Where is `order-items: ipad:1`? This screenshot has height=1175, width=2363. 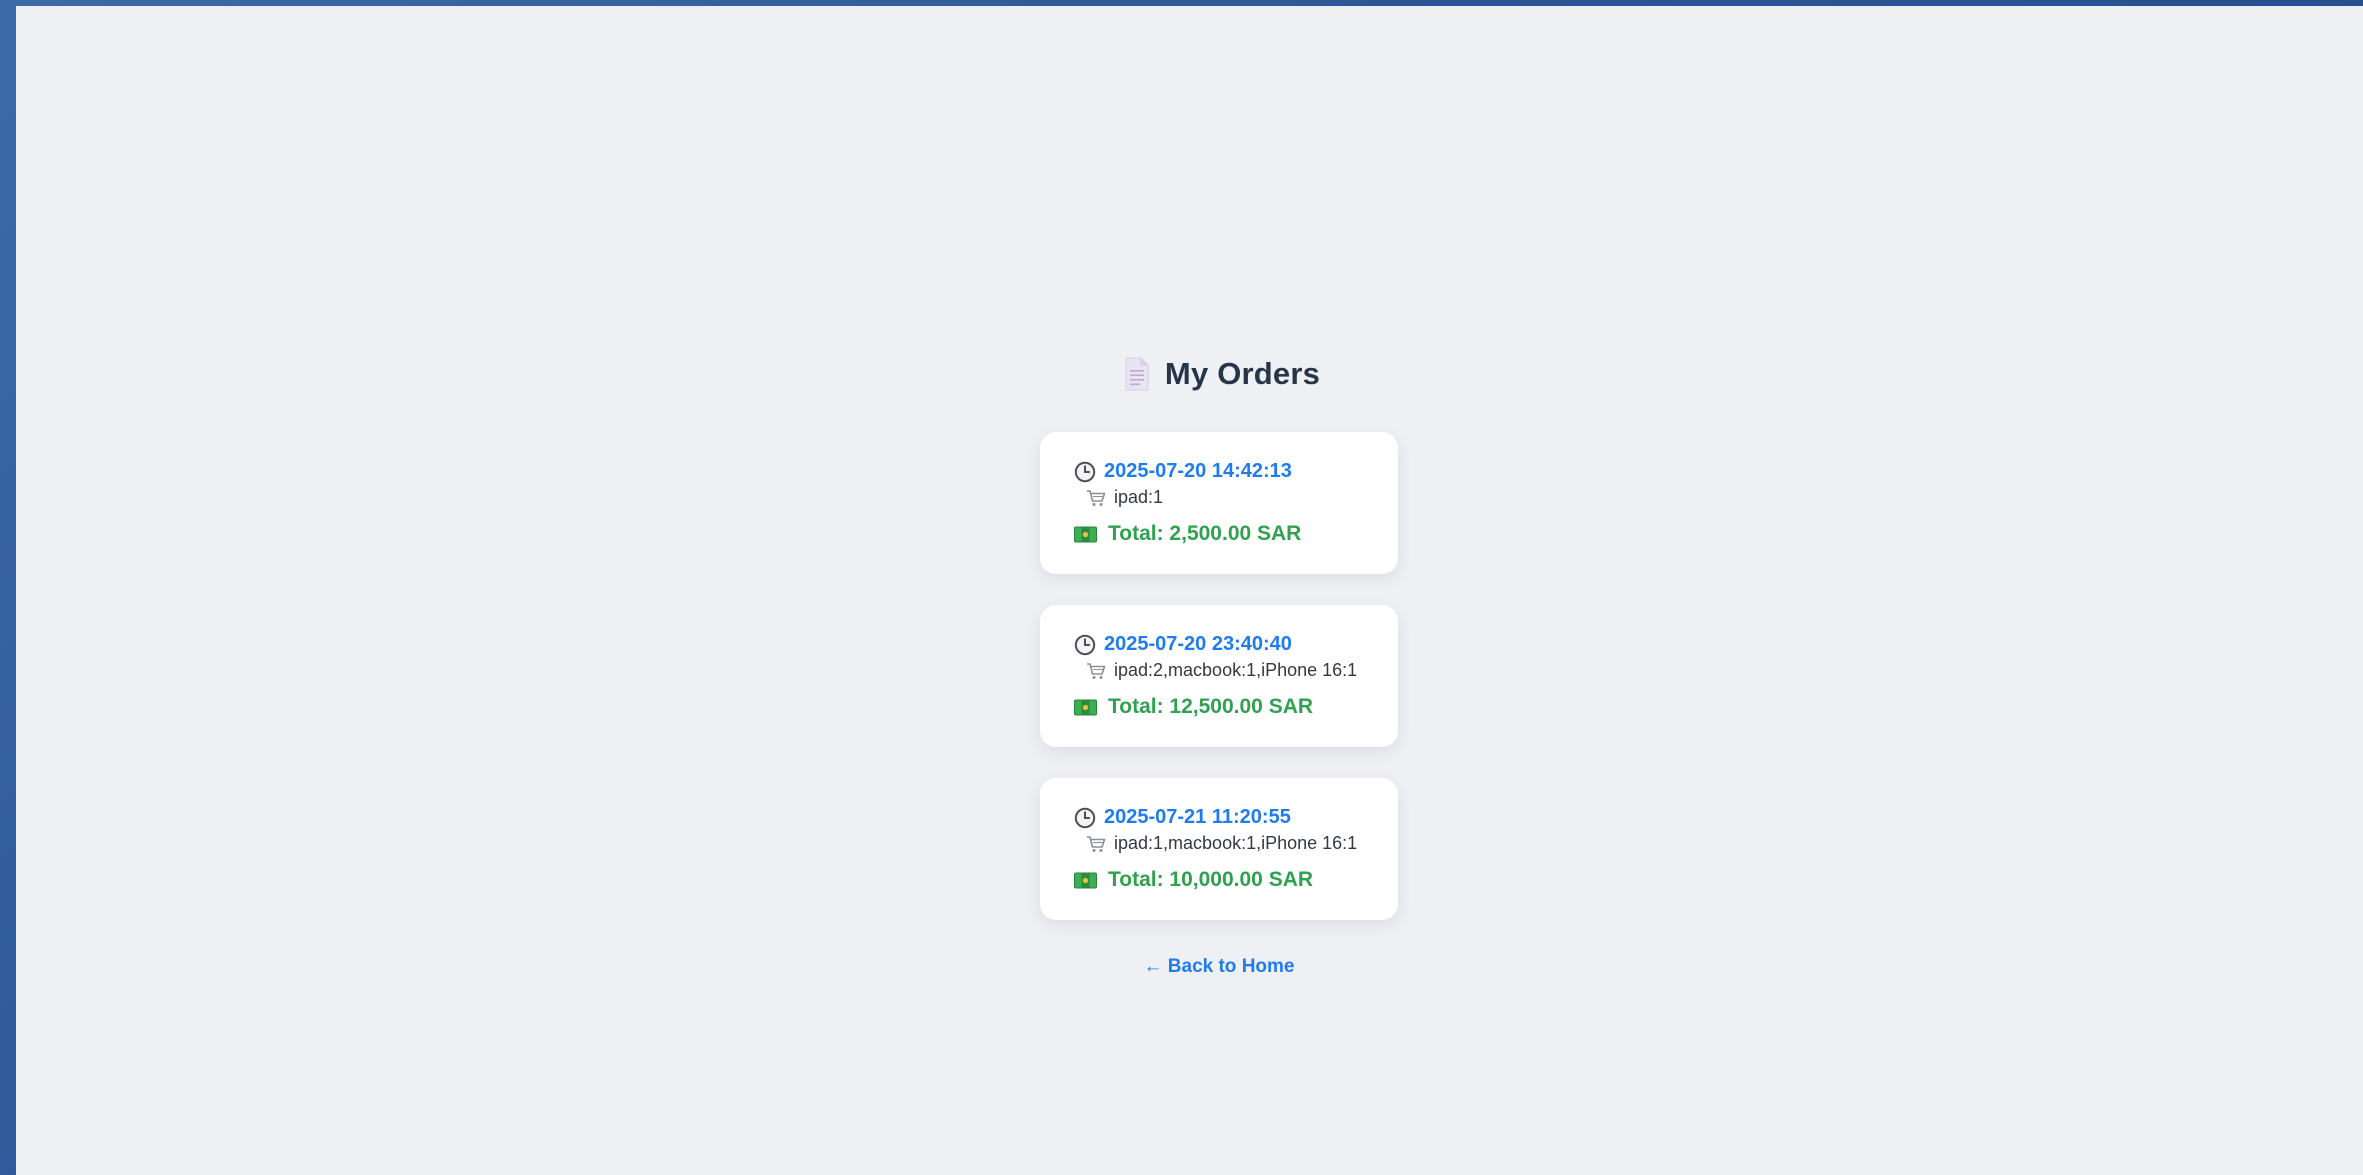
order-items: ipad:1 is located at coordinates (1139, 497).